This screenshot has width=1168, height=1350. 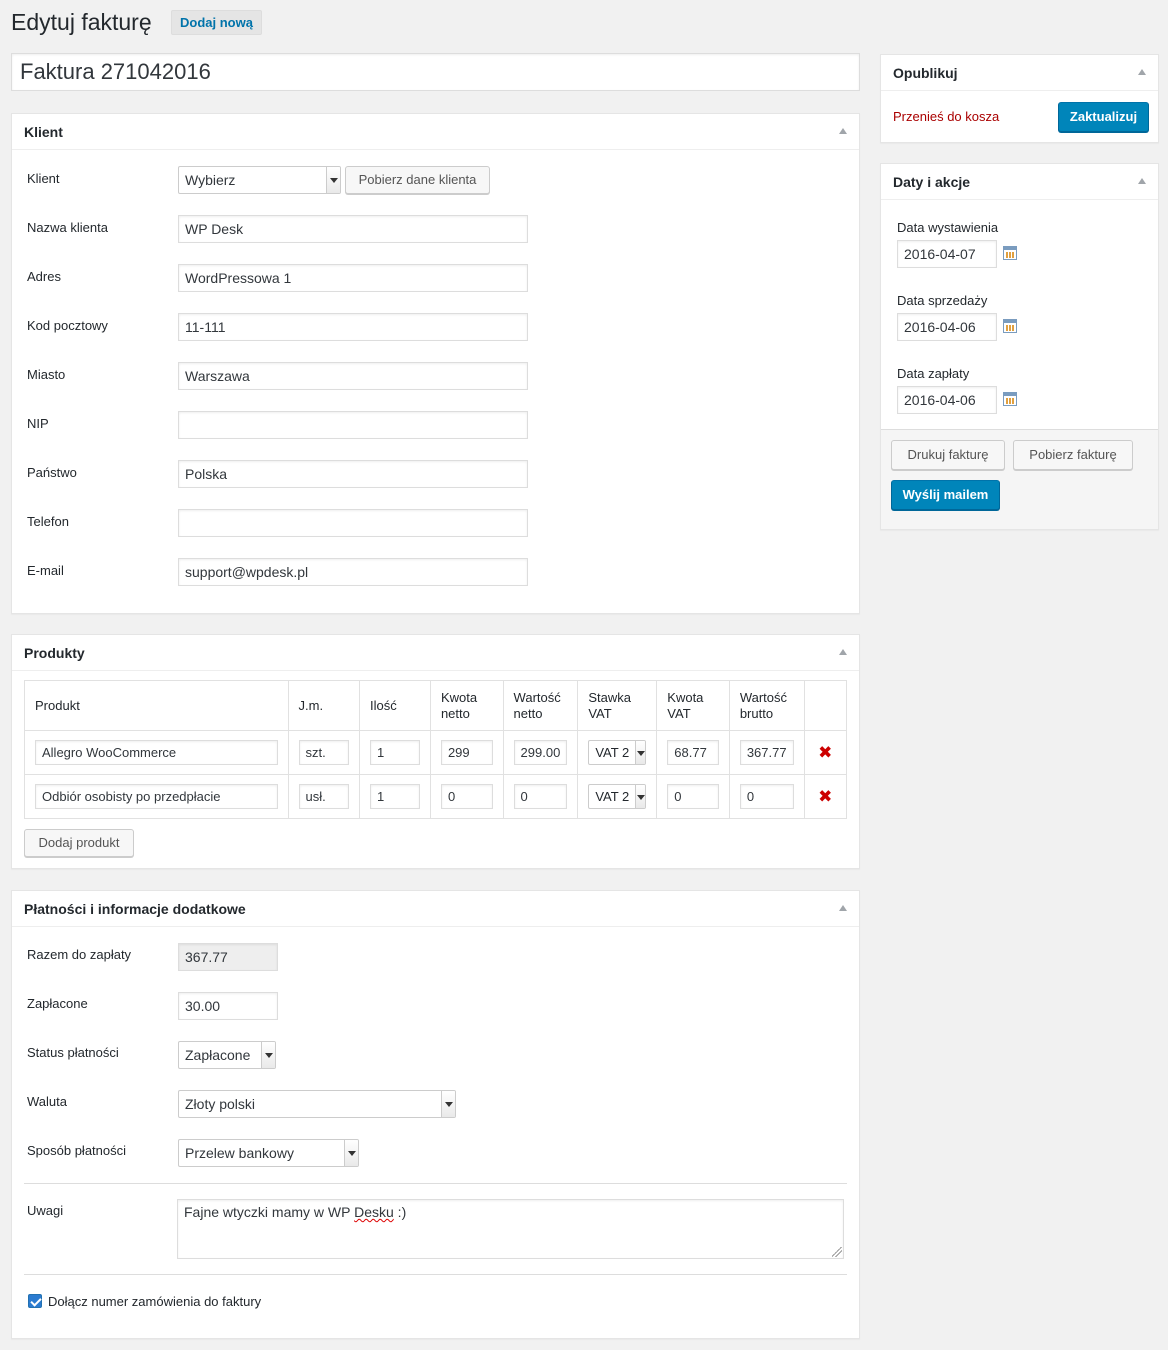 What do you see at coordinates (353, 376) in the screenshot?
I see `city-input: Warszawa` at bounding box center [353, 376].